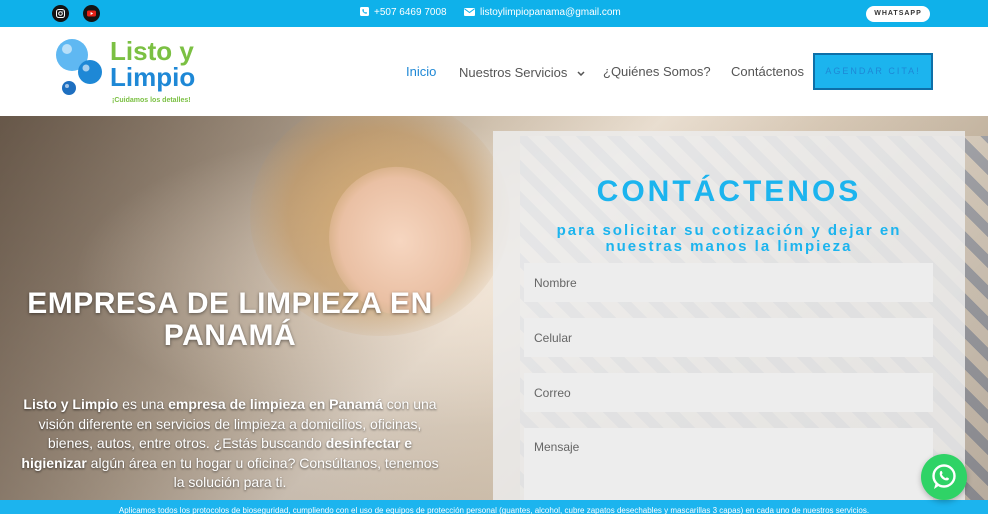 The image size is (988, 514). Describe the element at coordinates (728, 392) in the screenshot. I see `correo-input` at that location.